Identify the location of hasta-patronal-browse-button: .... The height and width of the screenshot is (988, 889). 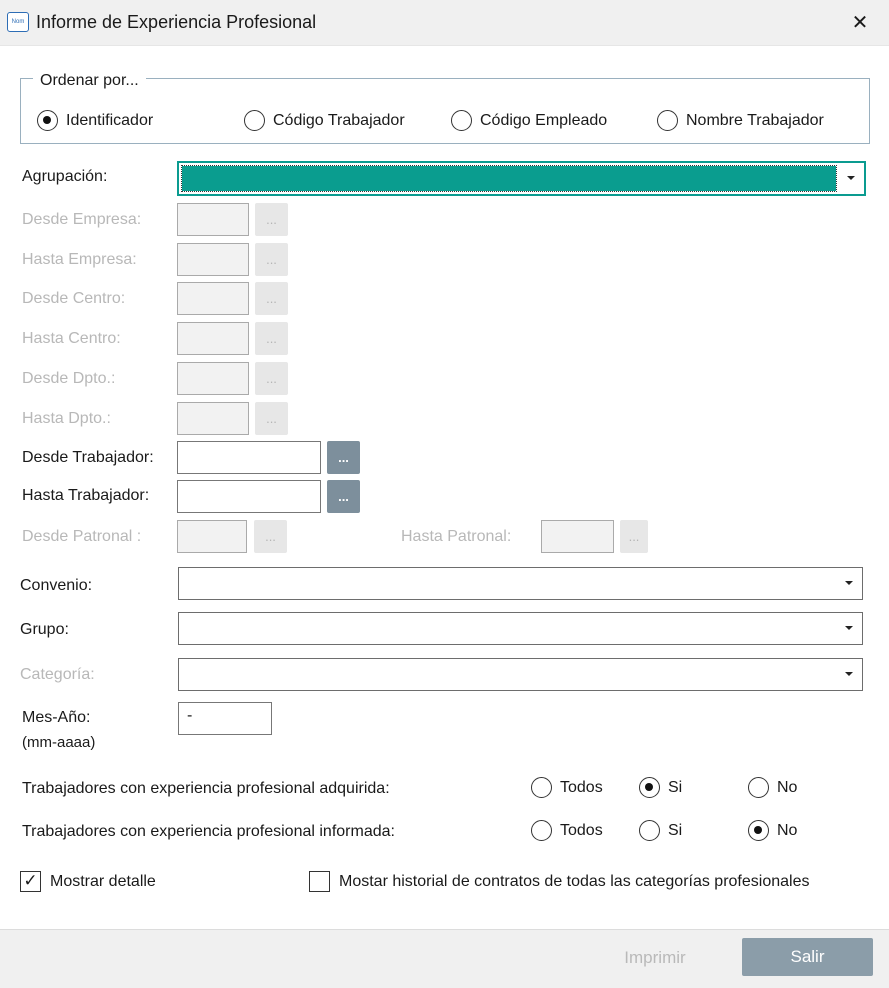
(634, 536).